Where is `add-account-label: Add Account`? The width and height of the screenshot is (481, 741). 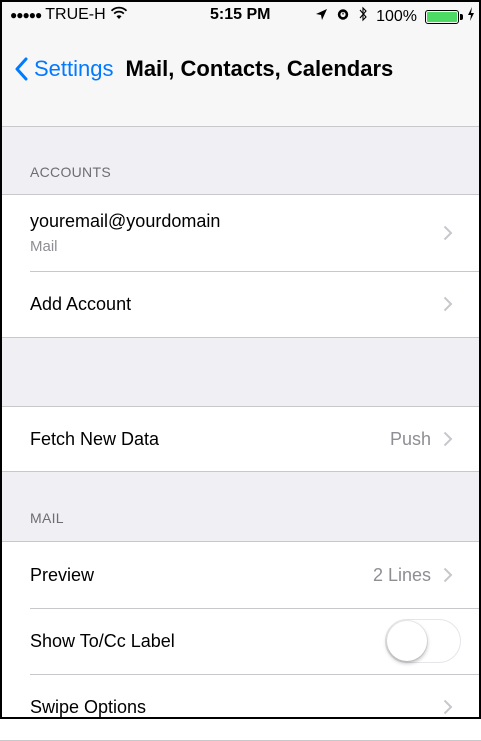
add-account-label: Add Account is located at coordinates (81, 303).